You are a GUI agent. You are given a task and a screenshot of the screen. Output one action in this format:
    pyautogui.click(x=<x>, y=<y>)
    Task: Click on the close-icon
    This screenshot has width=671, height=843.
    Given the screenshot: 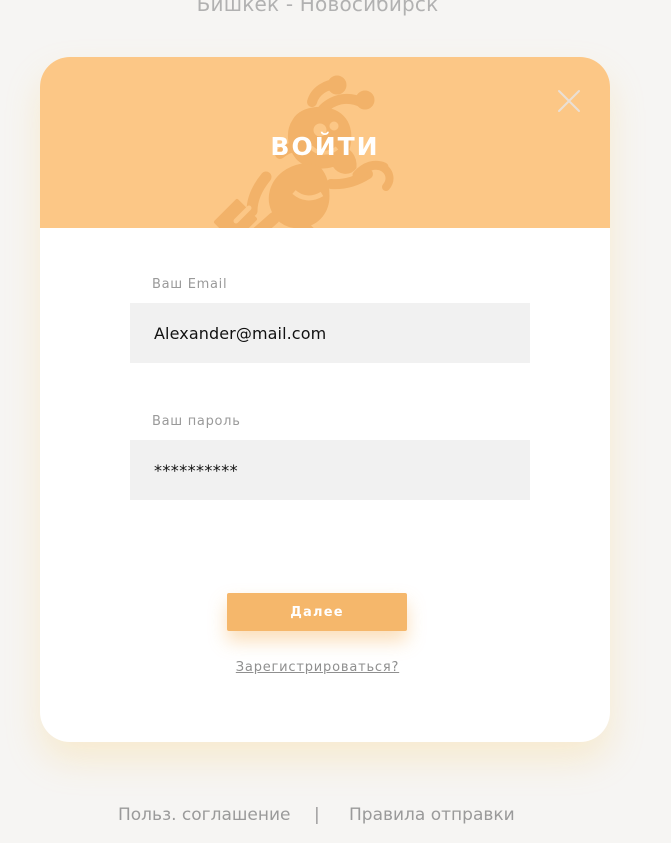 What is the action you would take?
    pyautogui.click(x=569, y=101)
    